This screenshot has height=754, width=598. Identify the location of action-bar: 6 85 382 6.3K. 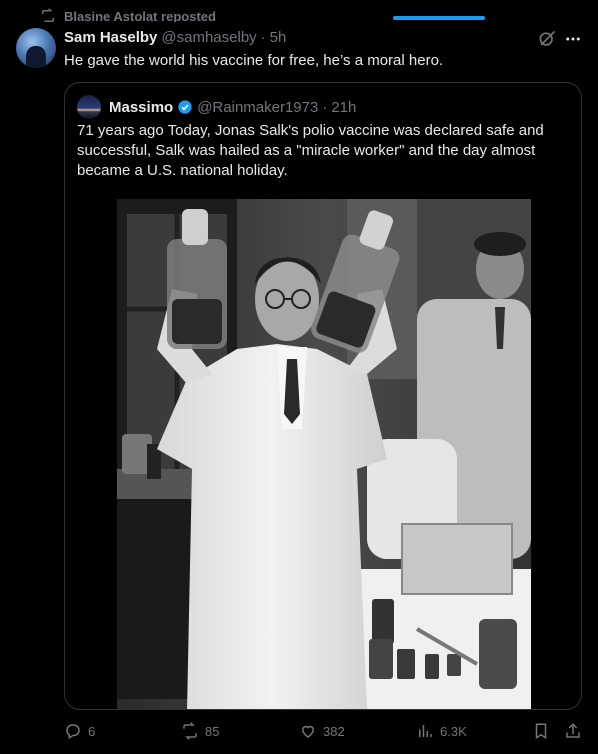
(327, 732).